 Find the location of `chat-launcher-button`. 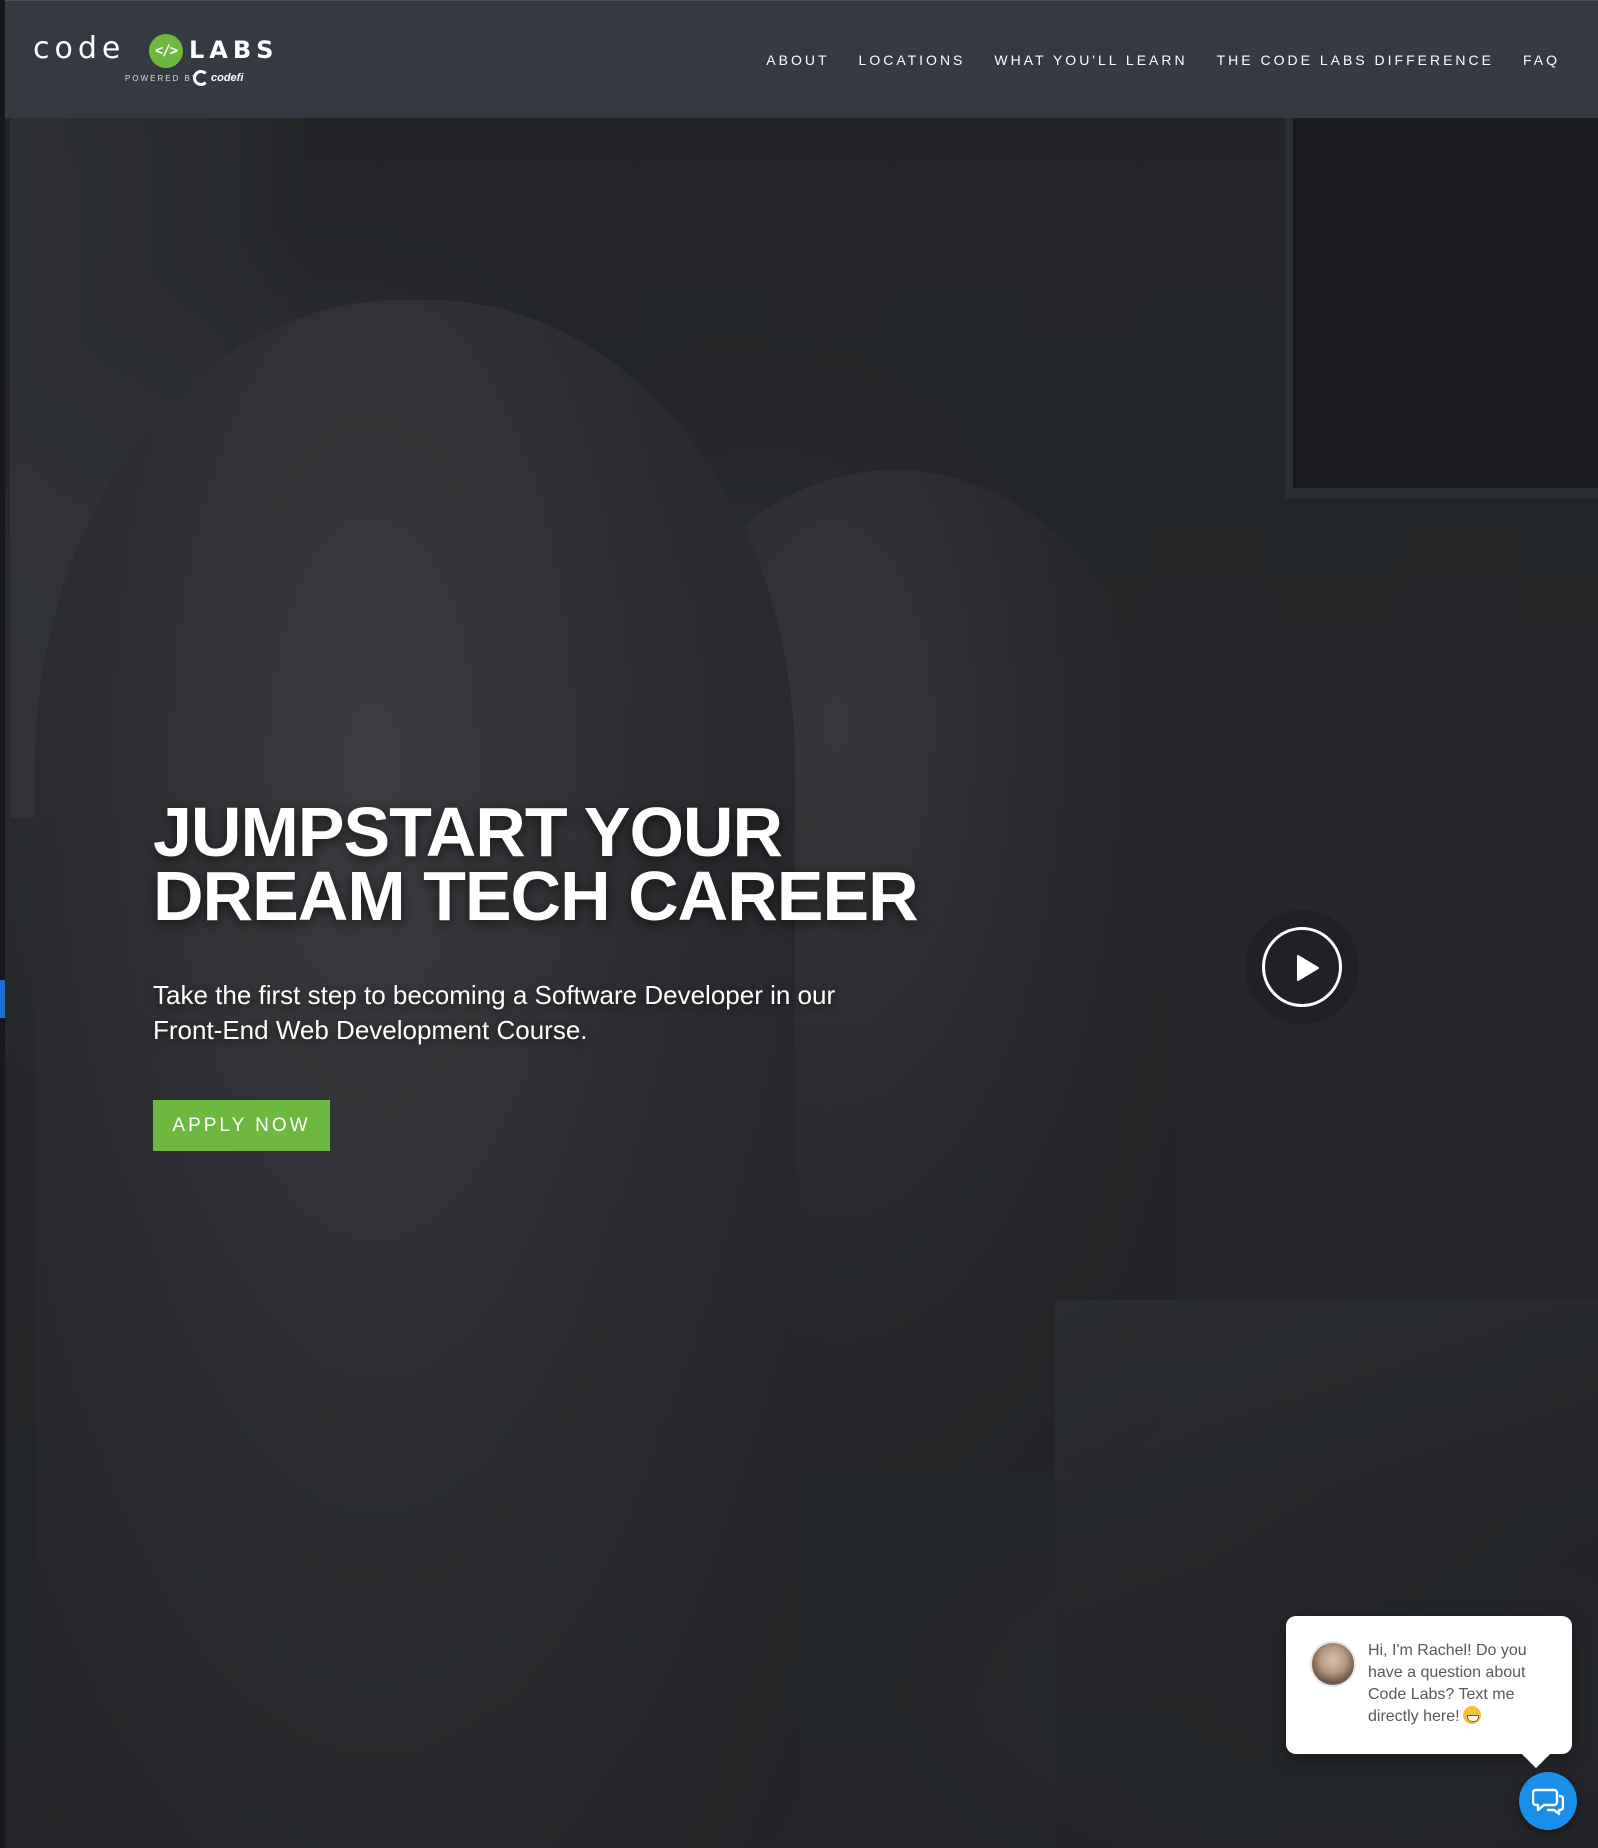

chat-launcher-button is located at coordinates (1548, 1801).